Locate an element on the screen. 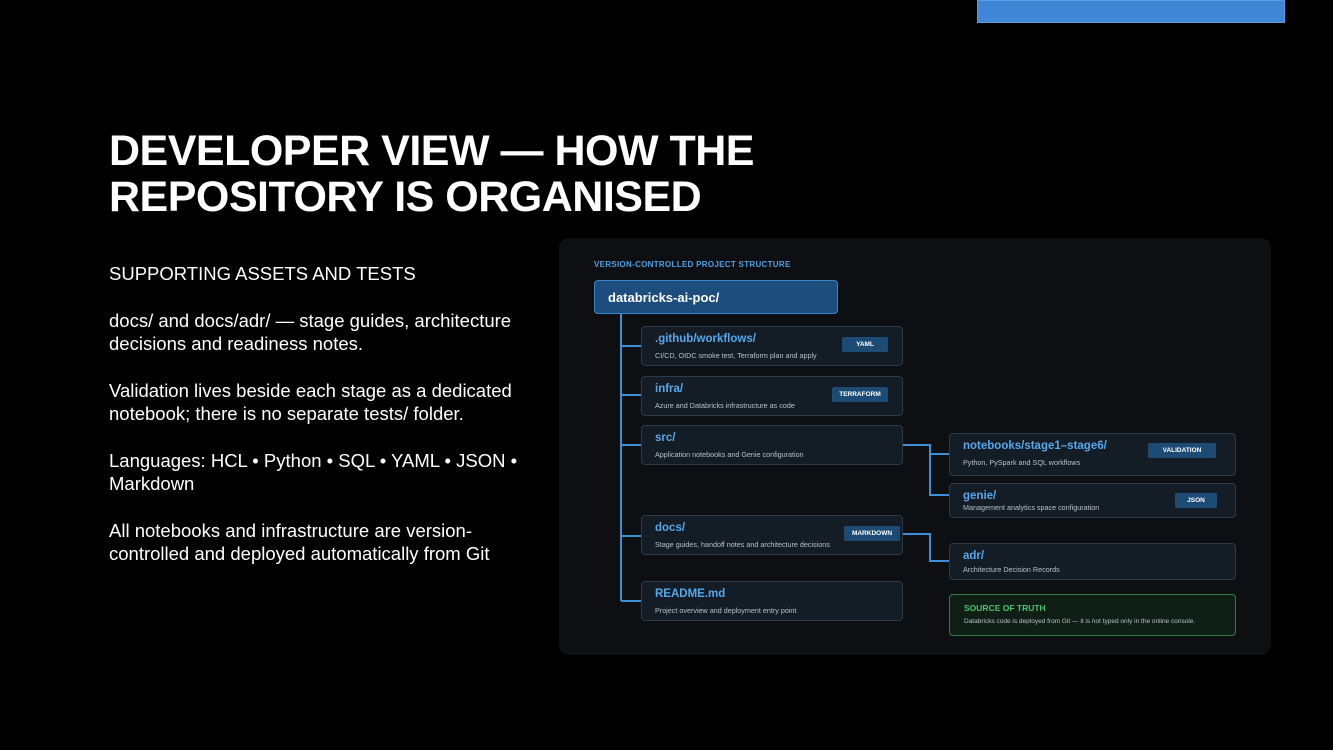 The image size is (1333, 750). folder-name: infra/ is located at coordinates (669, 389).